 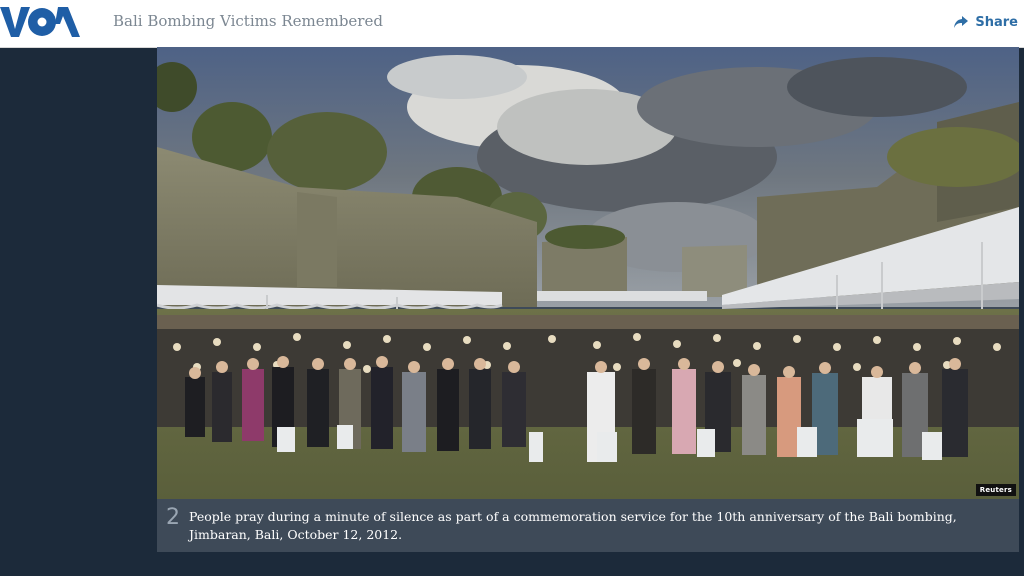 What do you see at coordinates (961, 22) in the screenshot?
I see `share-arrow-icon` at bounding box center [961, 22].